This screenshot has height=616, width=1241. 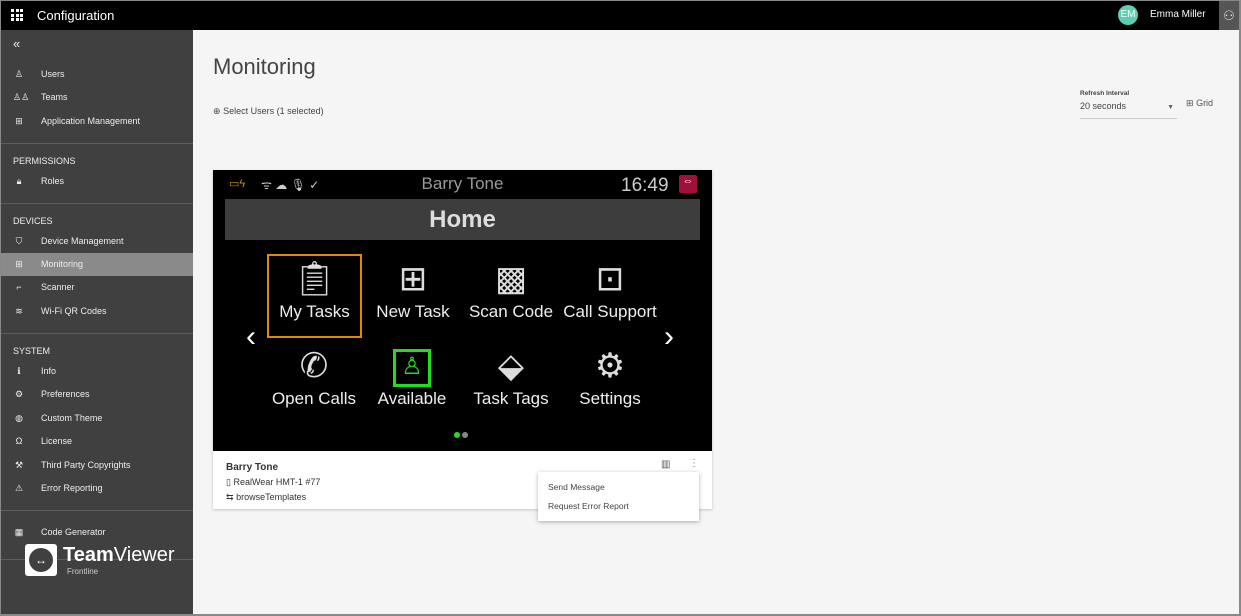 What do you see at coordinates (576, 487) in the screenshot?
I see `menu-item-send-message: Send Message` at bounding box center [576, 487].